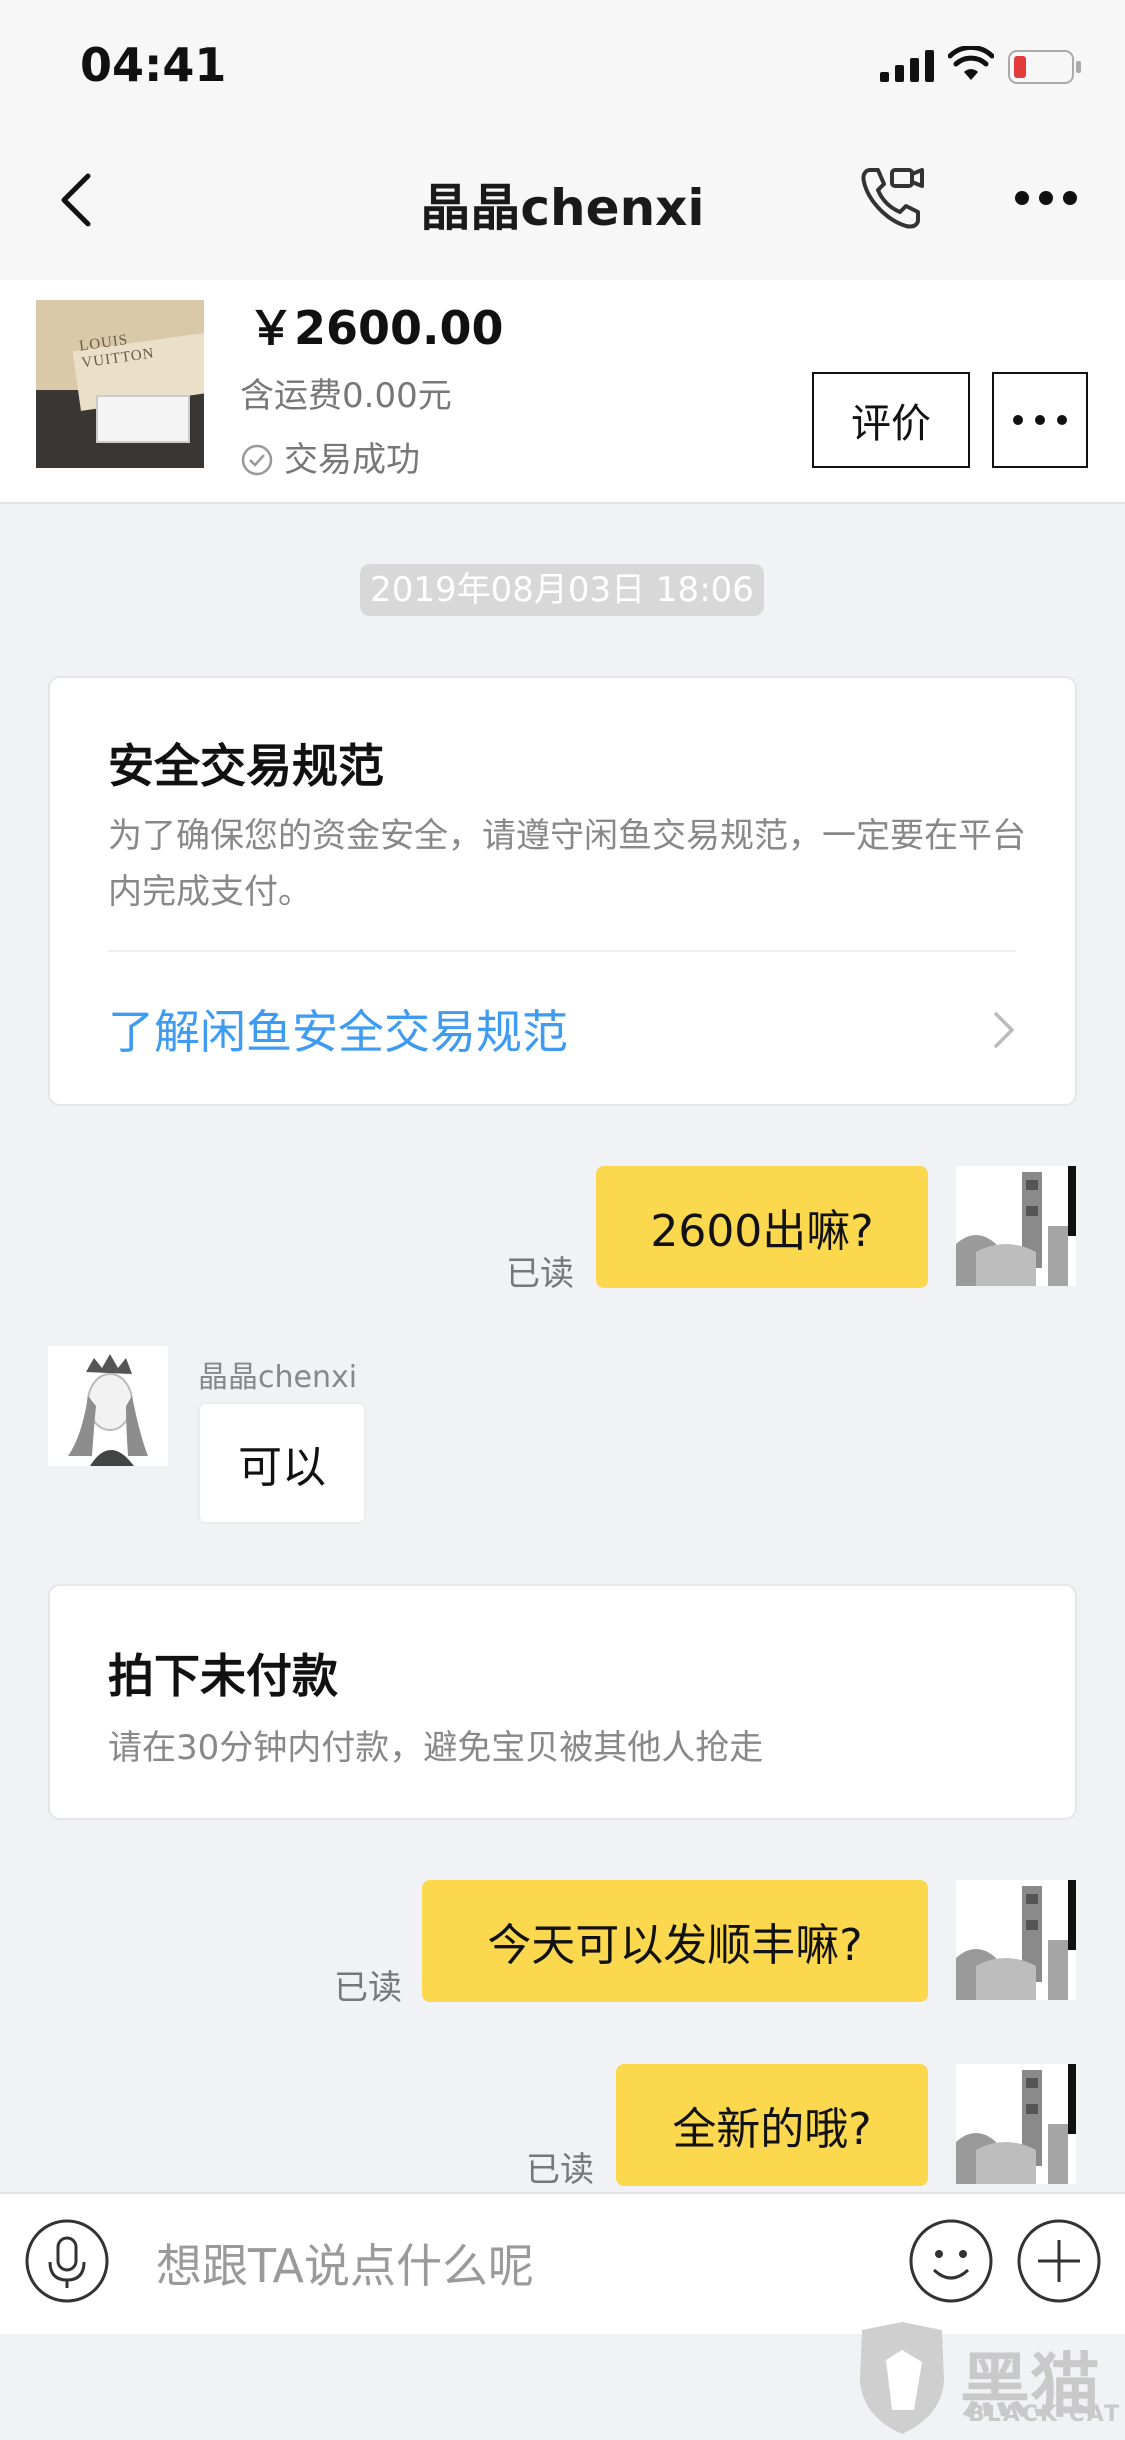 This screenshot has height=2440, width=1125. I want to click on page-title: 晶晶chenxi, so click(562, 208).